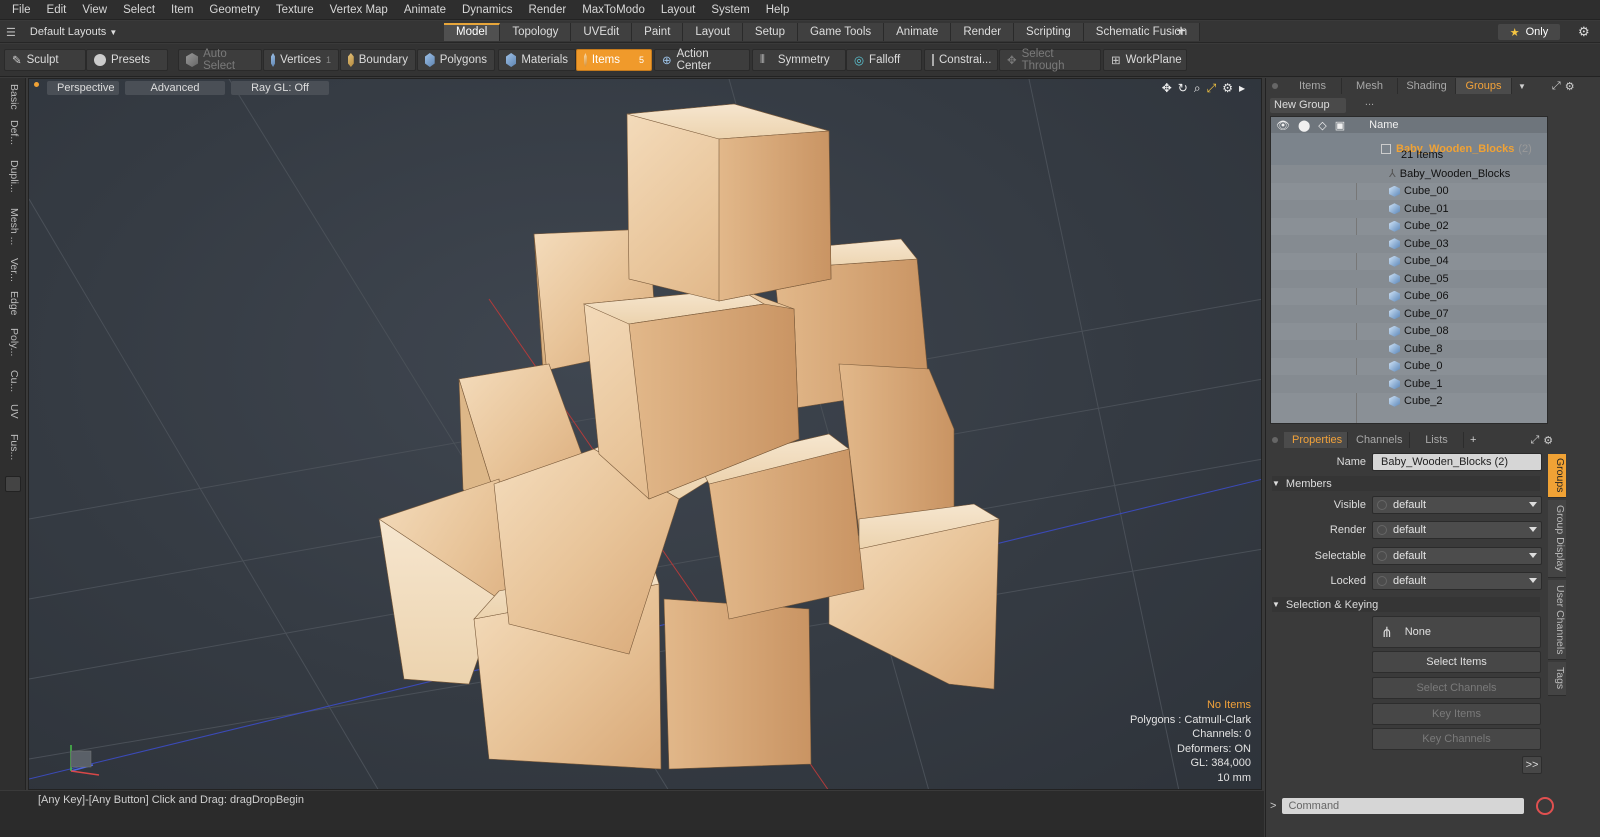  Describe the element at coordinates (1409, 174) in the screenshot. I see `list-item: ⅄ Baby_Wooden_Blocks` at that location.